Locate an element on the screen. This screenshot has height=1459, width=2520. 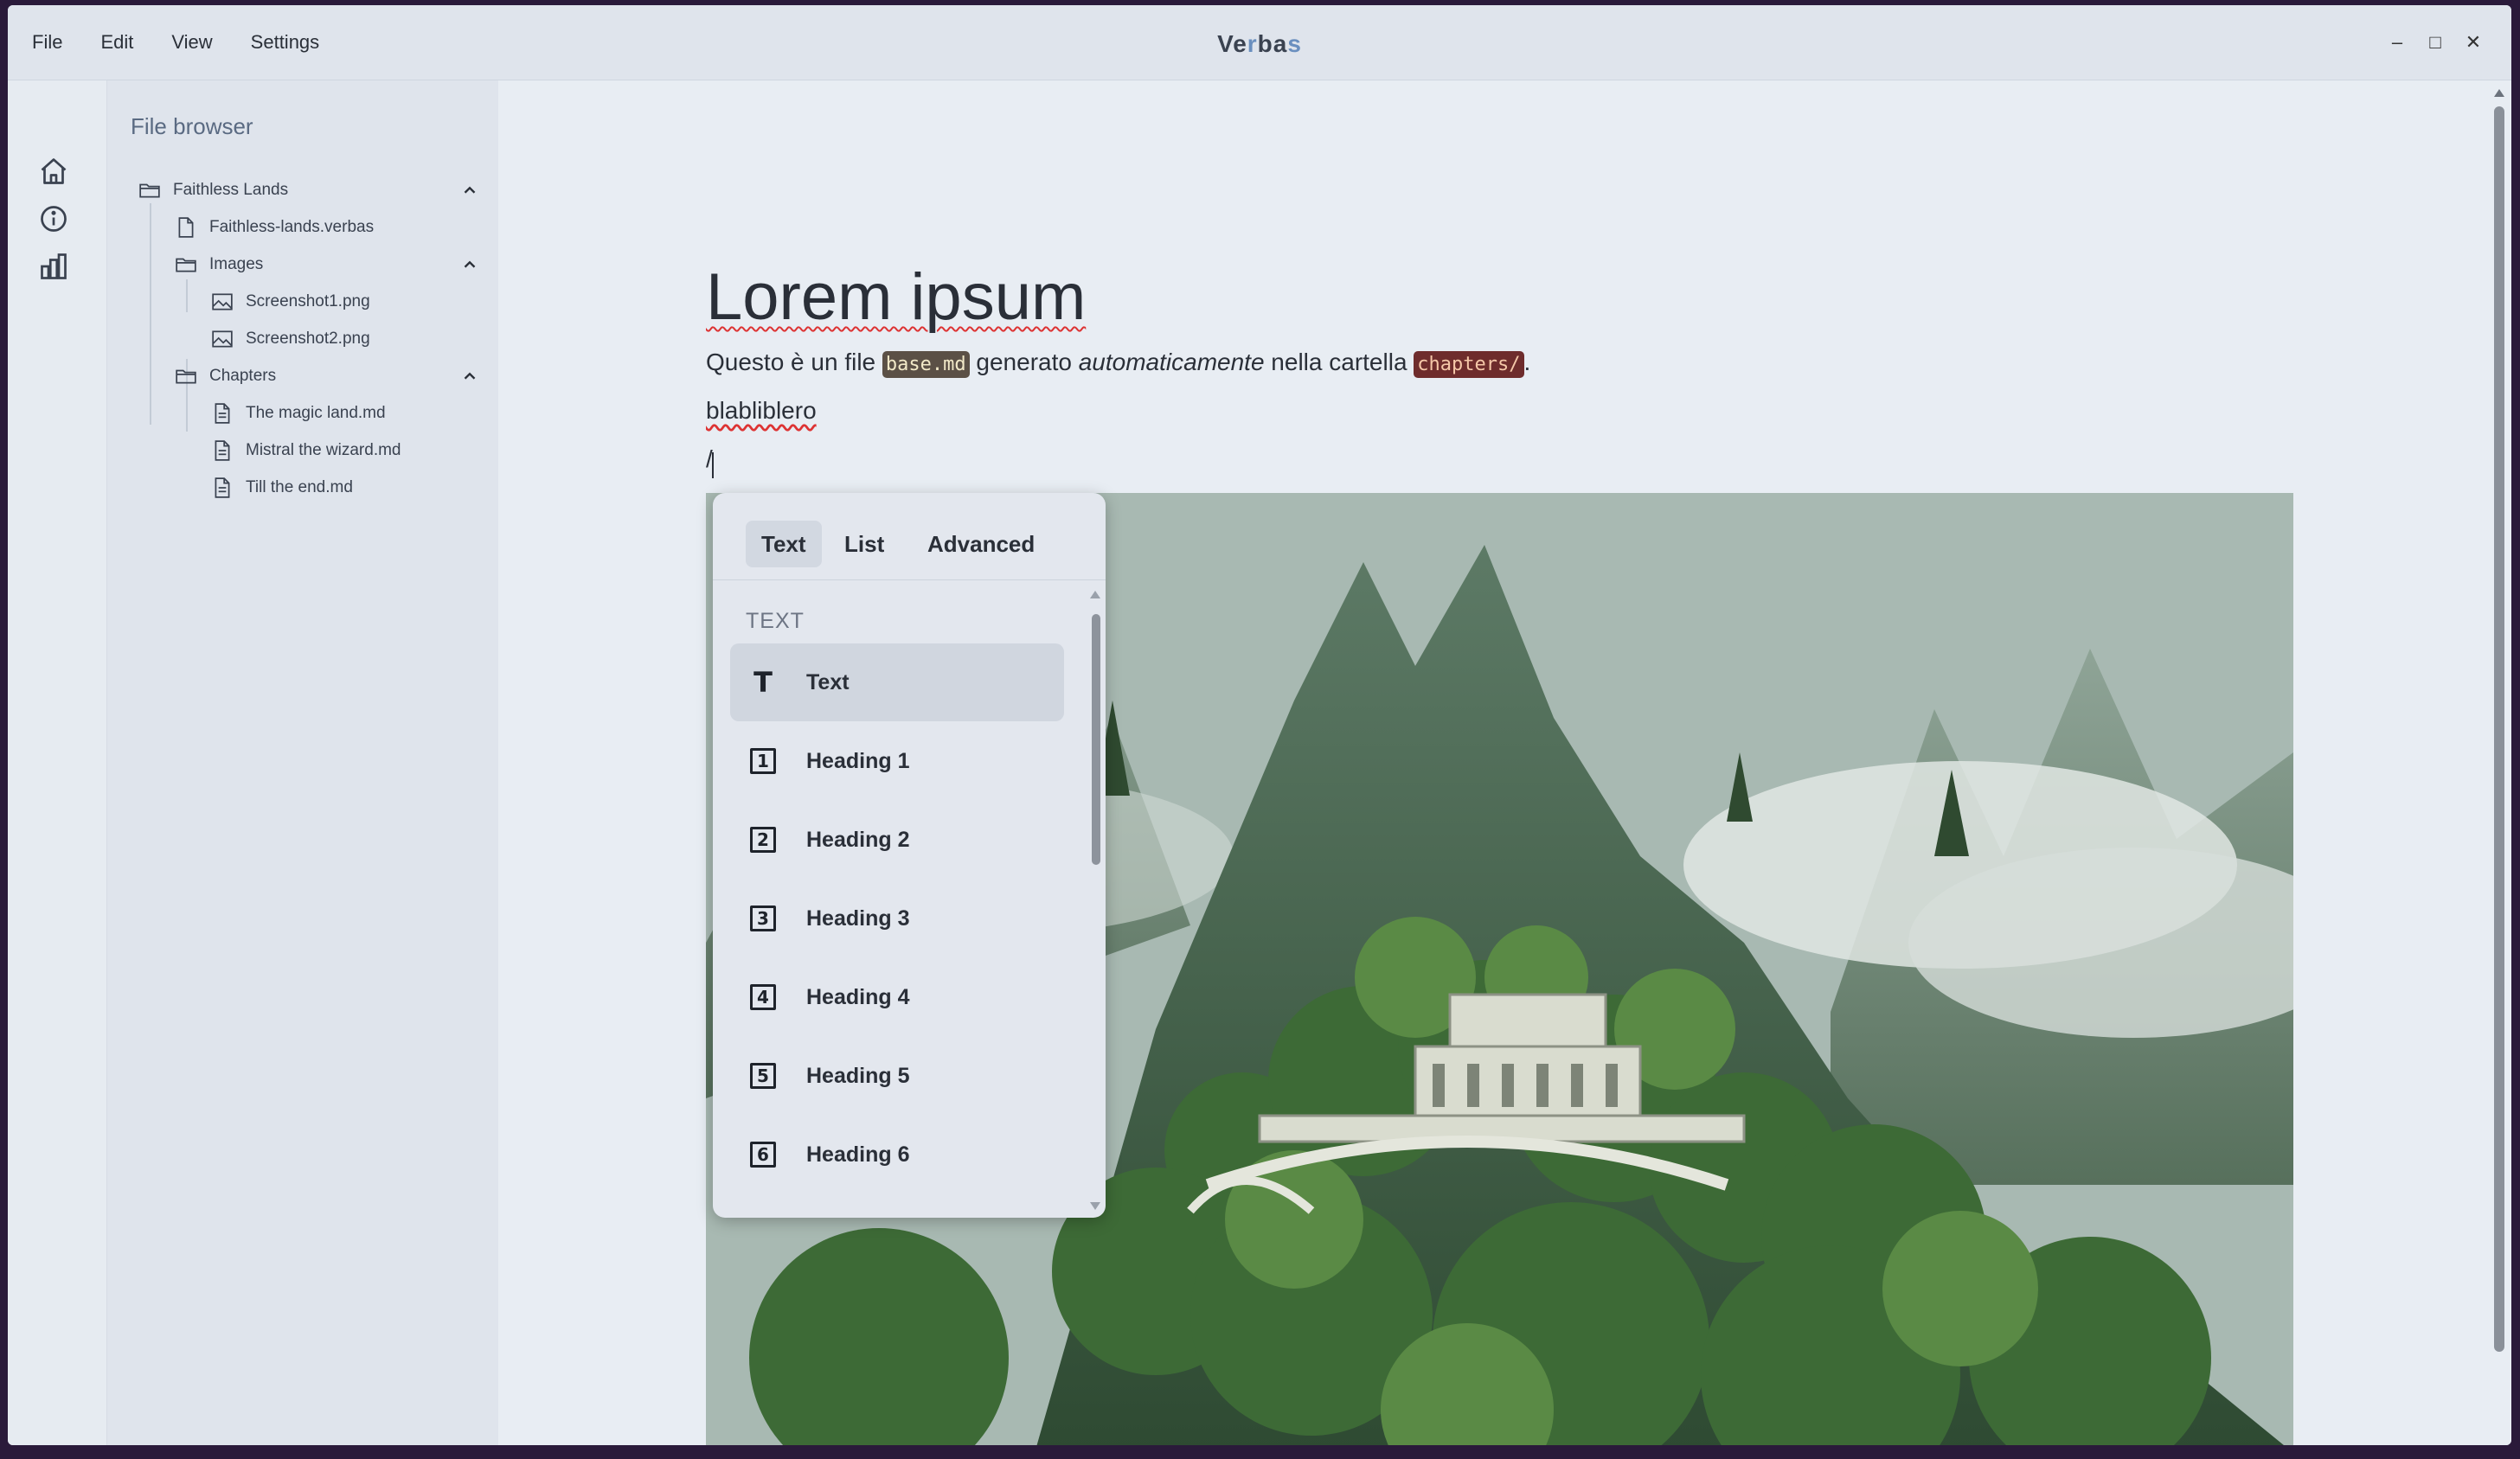
heading-5-icon: 5 is located at coordinates (763, 1076).